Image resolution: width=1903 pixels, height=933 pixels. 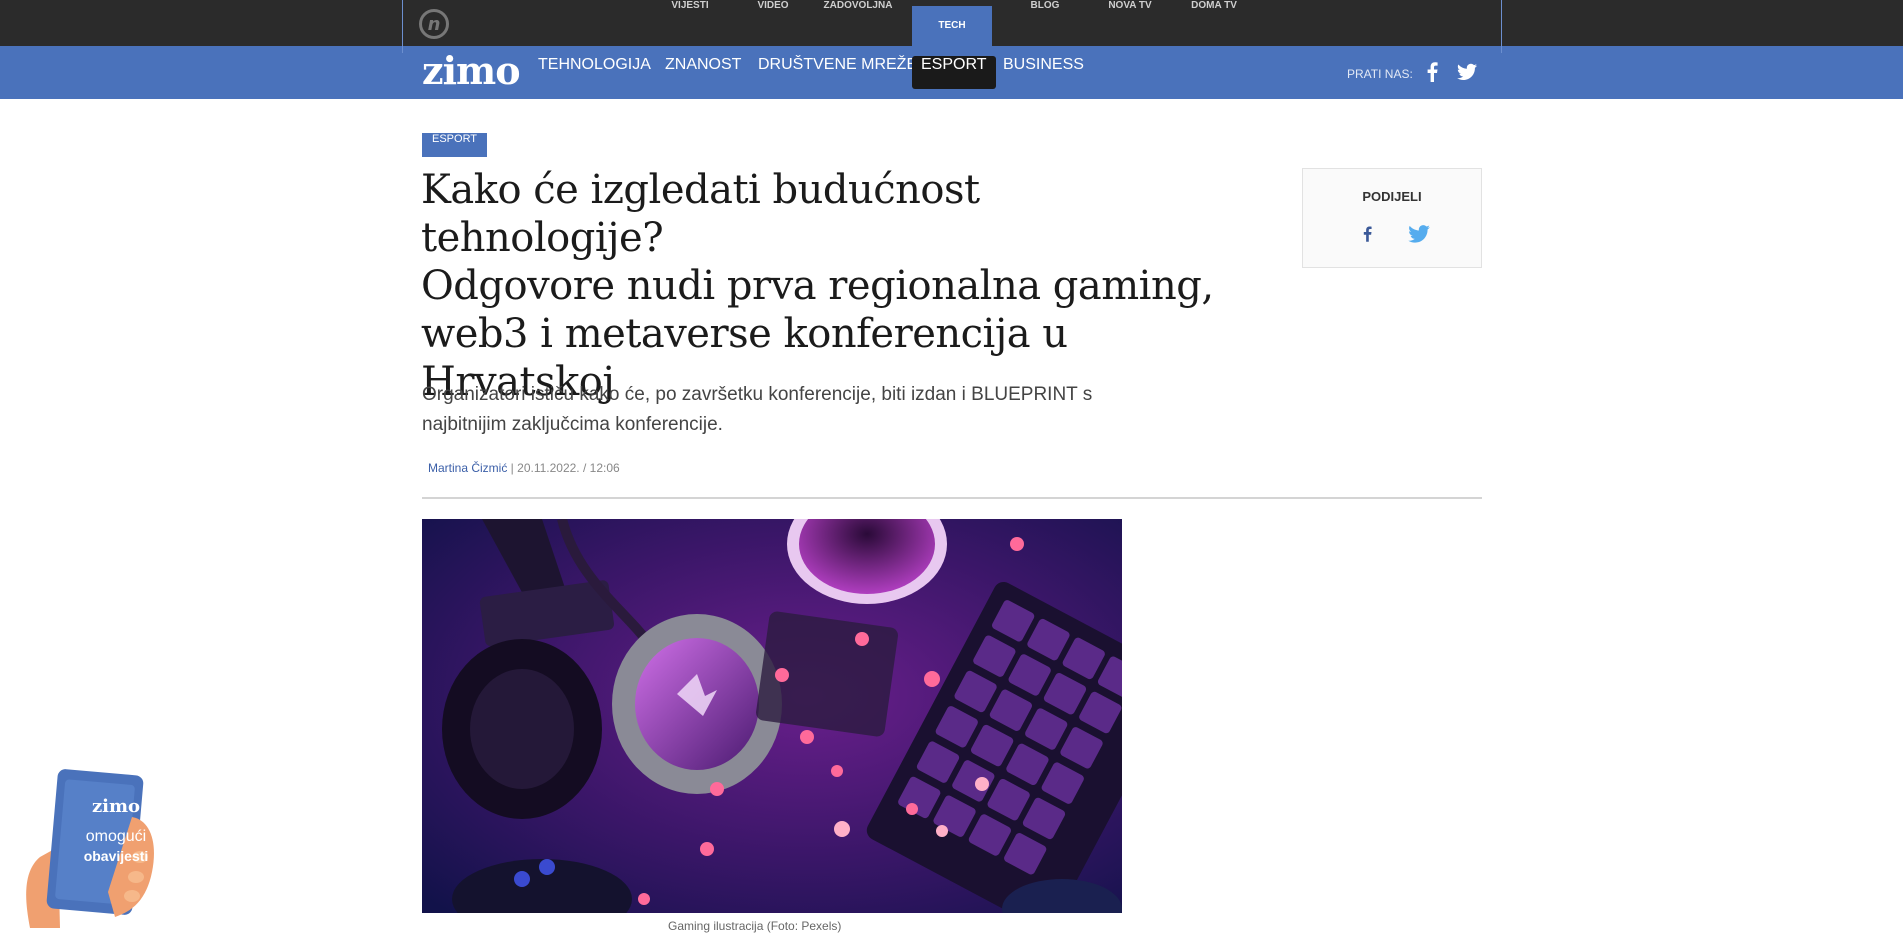 What do you see at coordinates (467, 468) in the screenshot?
I see `author-link: Martina Čizmić` at bounding box center [467, 468].